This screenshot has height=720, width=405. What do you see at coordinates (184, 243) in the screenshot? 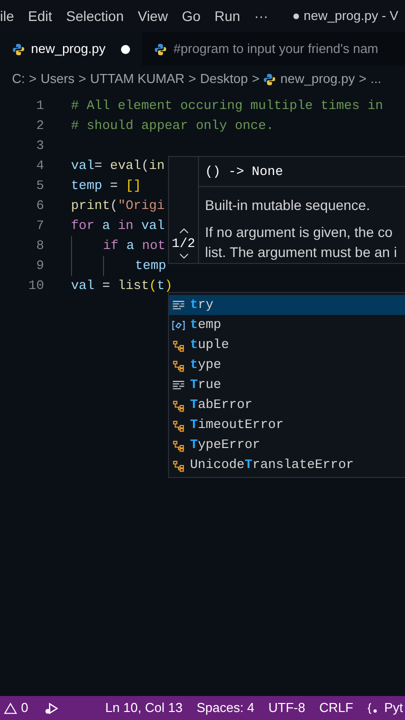
I see `overload-counter: 1/2` at bounding box center [184, 243].